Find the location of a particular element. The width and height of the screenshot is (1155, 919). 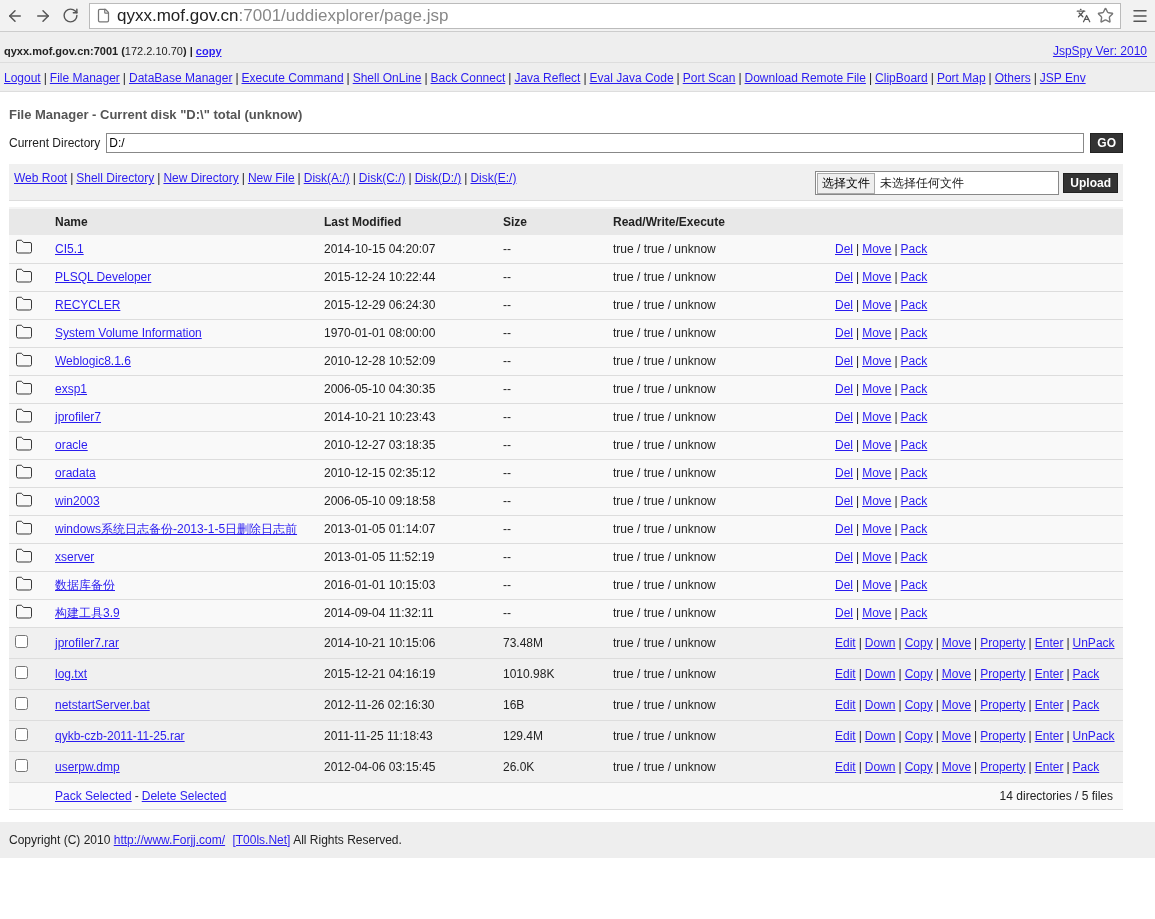

file-name-link: RECYCLER is located at coordinates (88, 305).